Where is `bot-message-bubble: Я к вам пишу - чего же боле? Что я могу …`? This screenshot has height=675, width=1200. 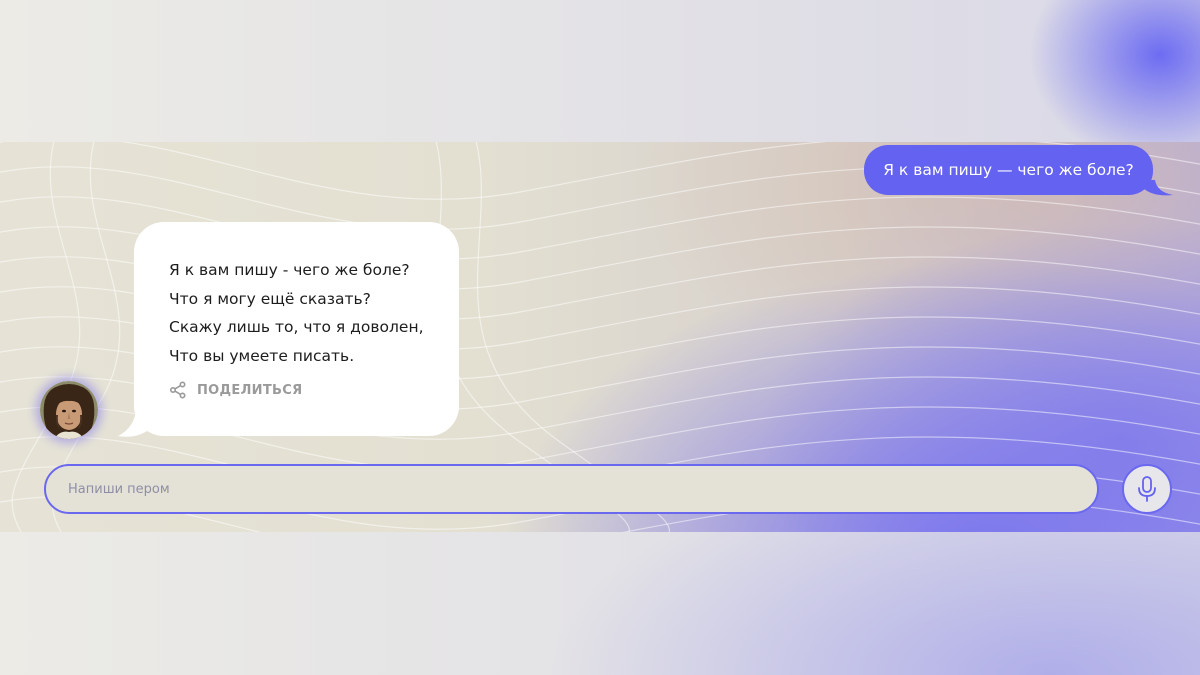
bot-message-bubble: Я к вам пишу - чего же боле? Что я могу … is located at coordinates (296, 329).